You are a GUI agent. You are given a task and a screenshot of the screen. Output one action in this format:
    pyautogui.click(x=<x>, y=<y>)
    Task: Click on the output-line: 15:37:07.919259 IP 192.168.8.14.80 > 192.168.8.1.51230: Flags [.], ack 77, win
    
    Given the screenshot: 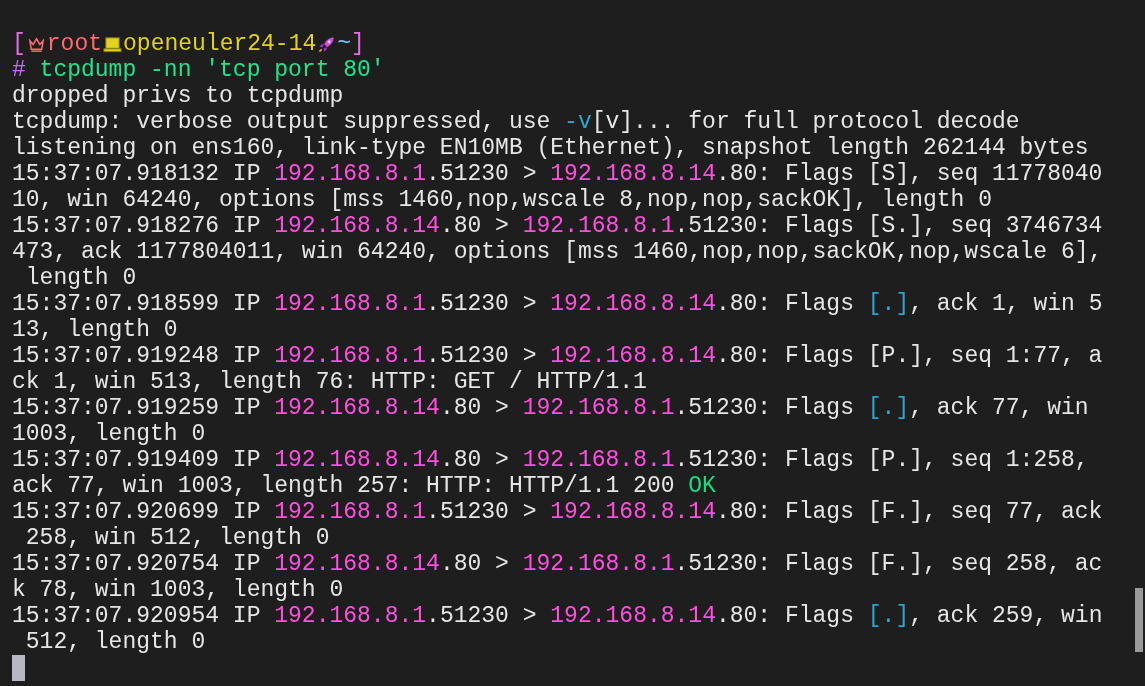 What is the action you would take?
    pyautogui.click(x=551, y=408)
    